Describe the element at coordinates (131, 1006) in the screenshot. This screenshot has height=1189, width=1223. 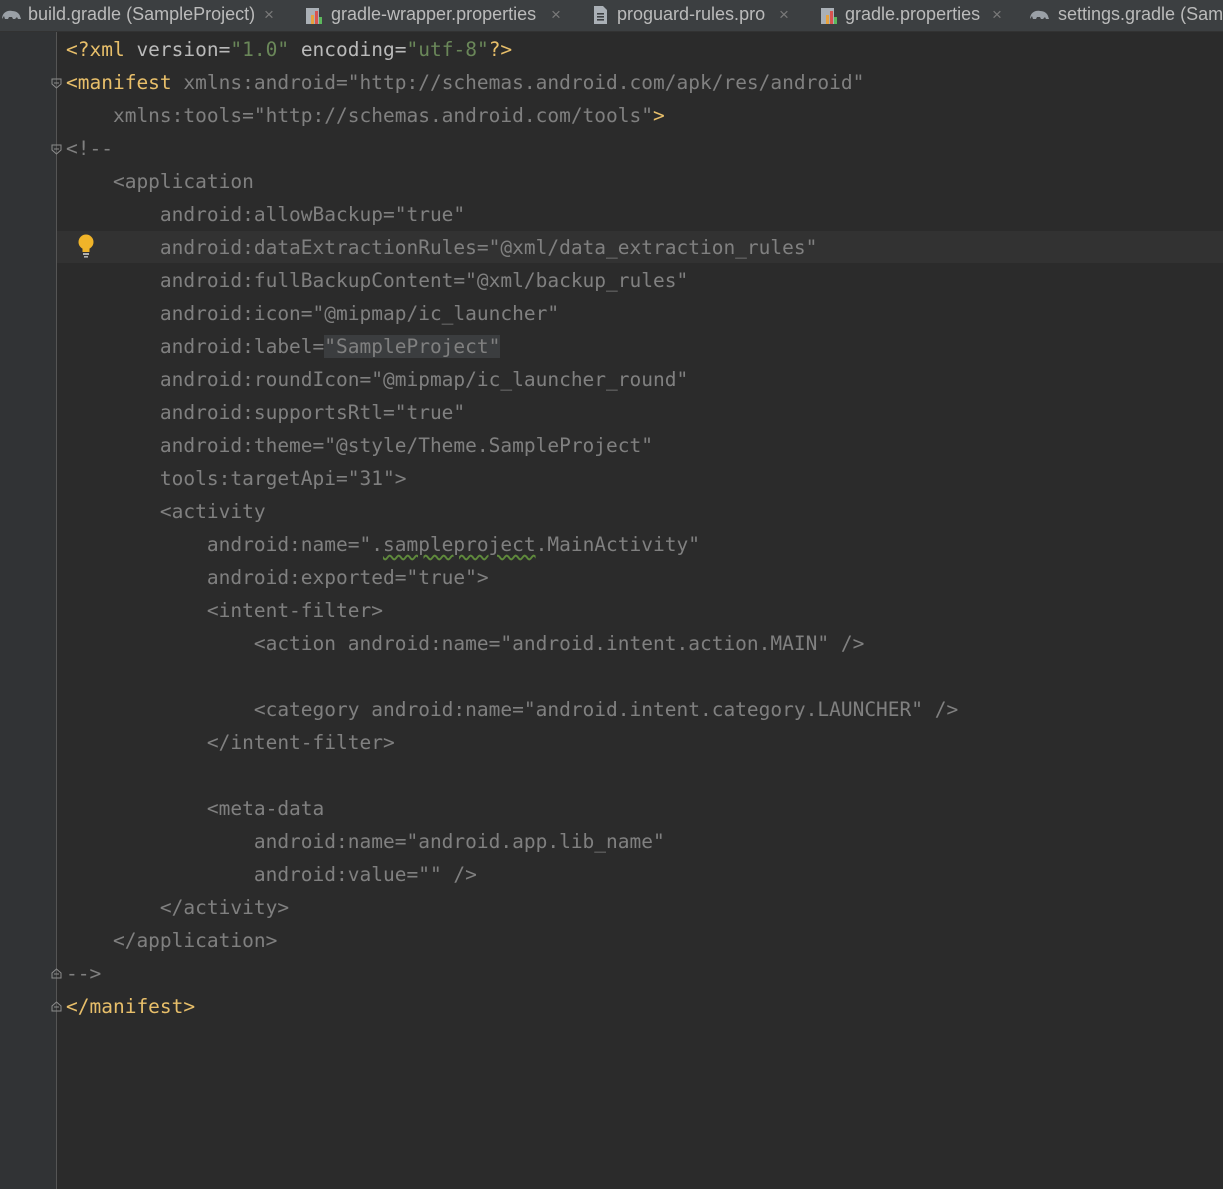
I see `code-line: </manifest>` at that location.